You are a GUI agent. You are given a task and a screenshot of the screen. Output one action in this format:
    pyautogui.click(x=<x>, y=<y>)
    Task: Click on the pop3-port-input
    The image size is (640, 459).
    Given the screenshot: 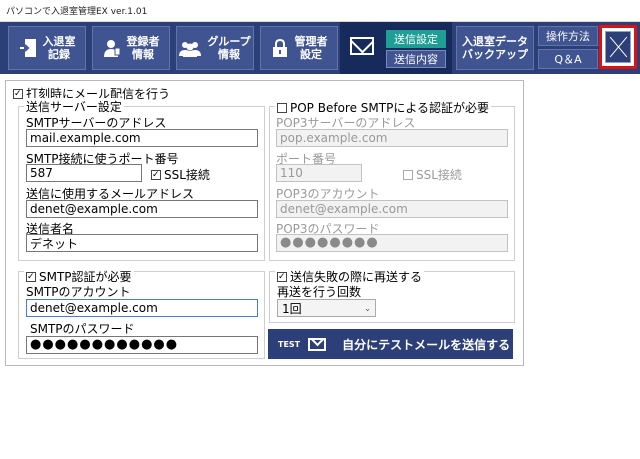 What is the action you would take?
    pyautogui.click(x=319, y=173)
    